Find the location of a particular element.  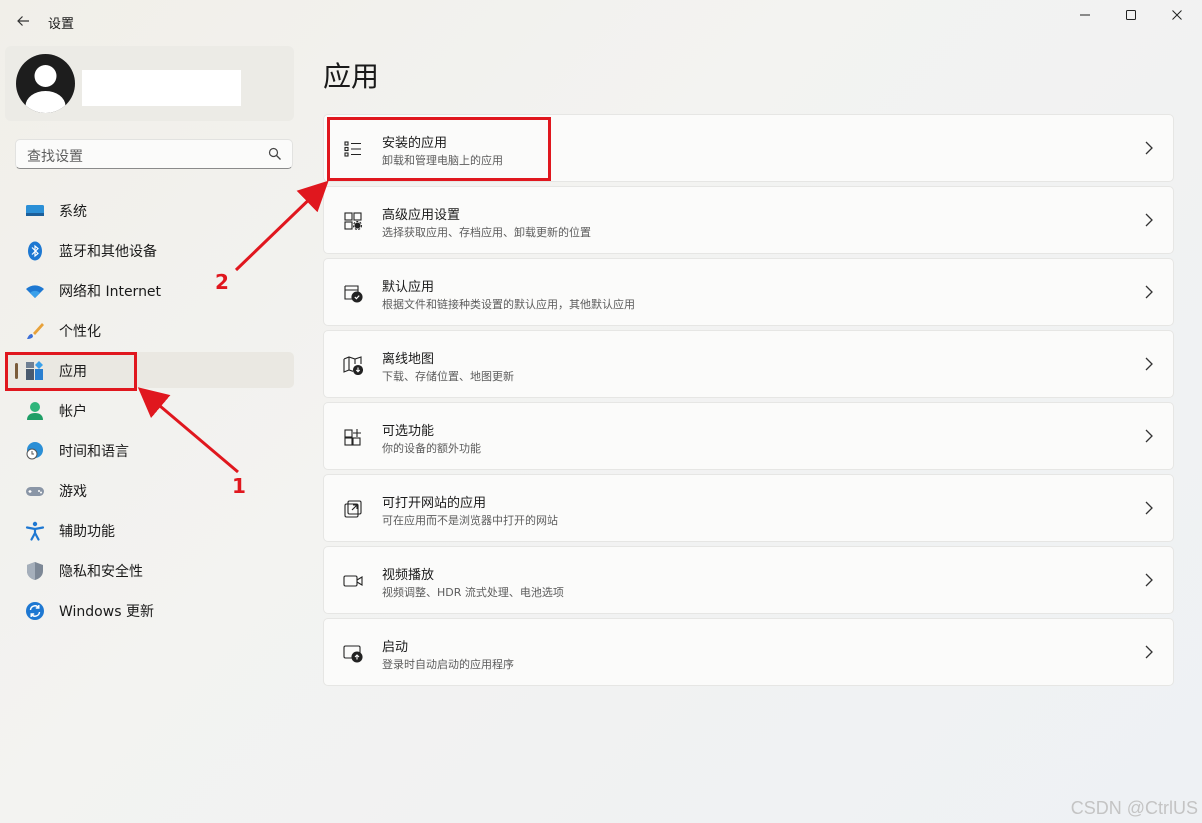

annotation-label-1: 1 is located at coordinates (239, 486).